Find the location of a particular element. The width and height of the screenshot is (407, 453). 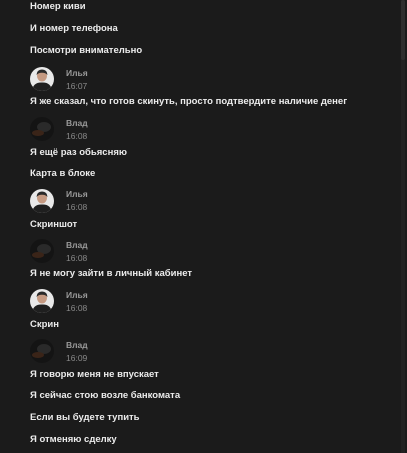

message-text: Скрин is located at coordinates (44, 324).